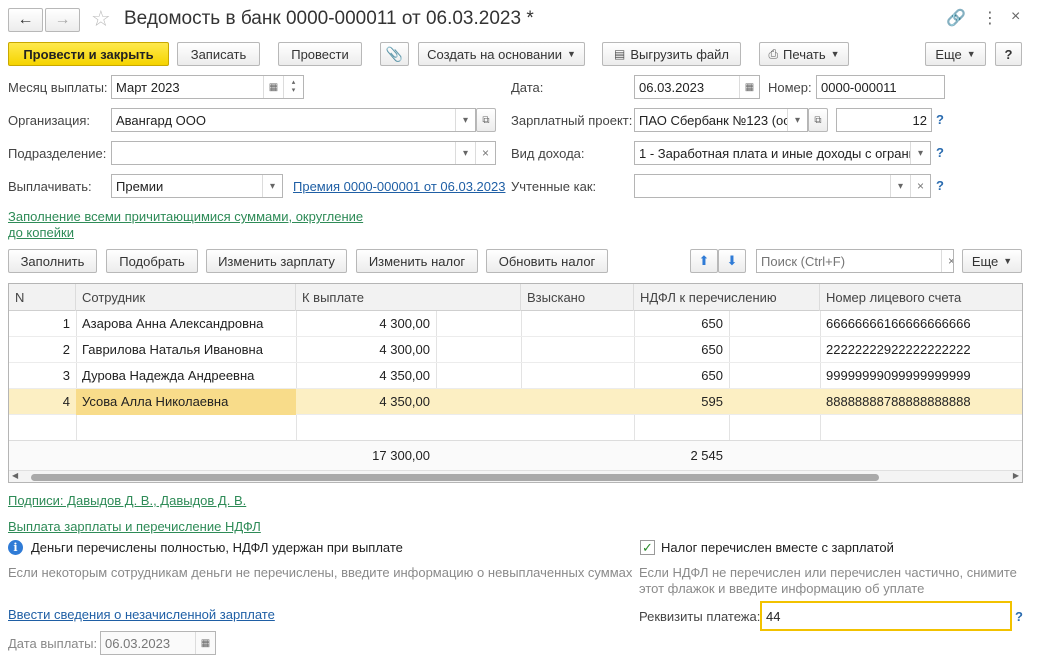 This screenshot has height=668, width=1042. What do you see at coordinates (992, 261) in the screenshot?
I see `table-more-button: Еще ▼` at bounding box center [992, 261].